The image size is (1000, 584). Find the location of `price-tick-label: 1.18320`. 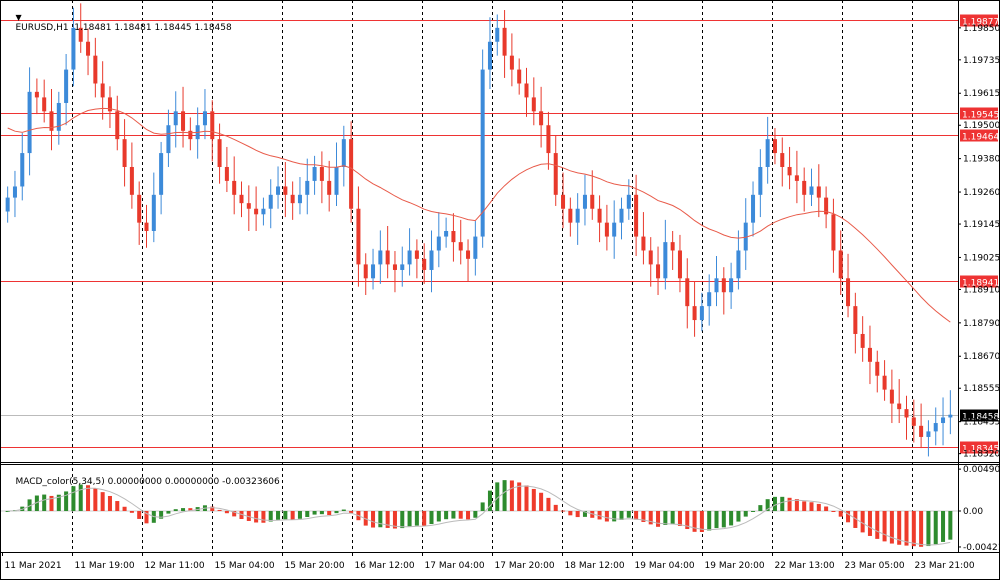

price-tick-label: 1.18320 is located at coordinates (981, 455).